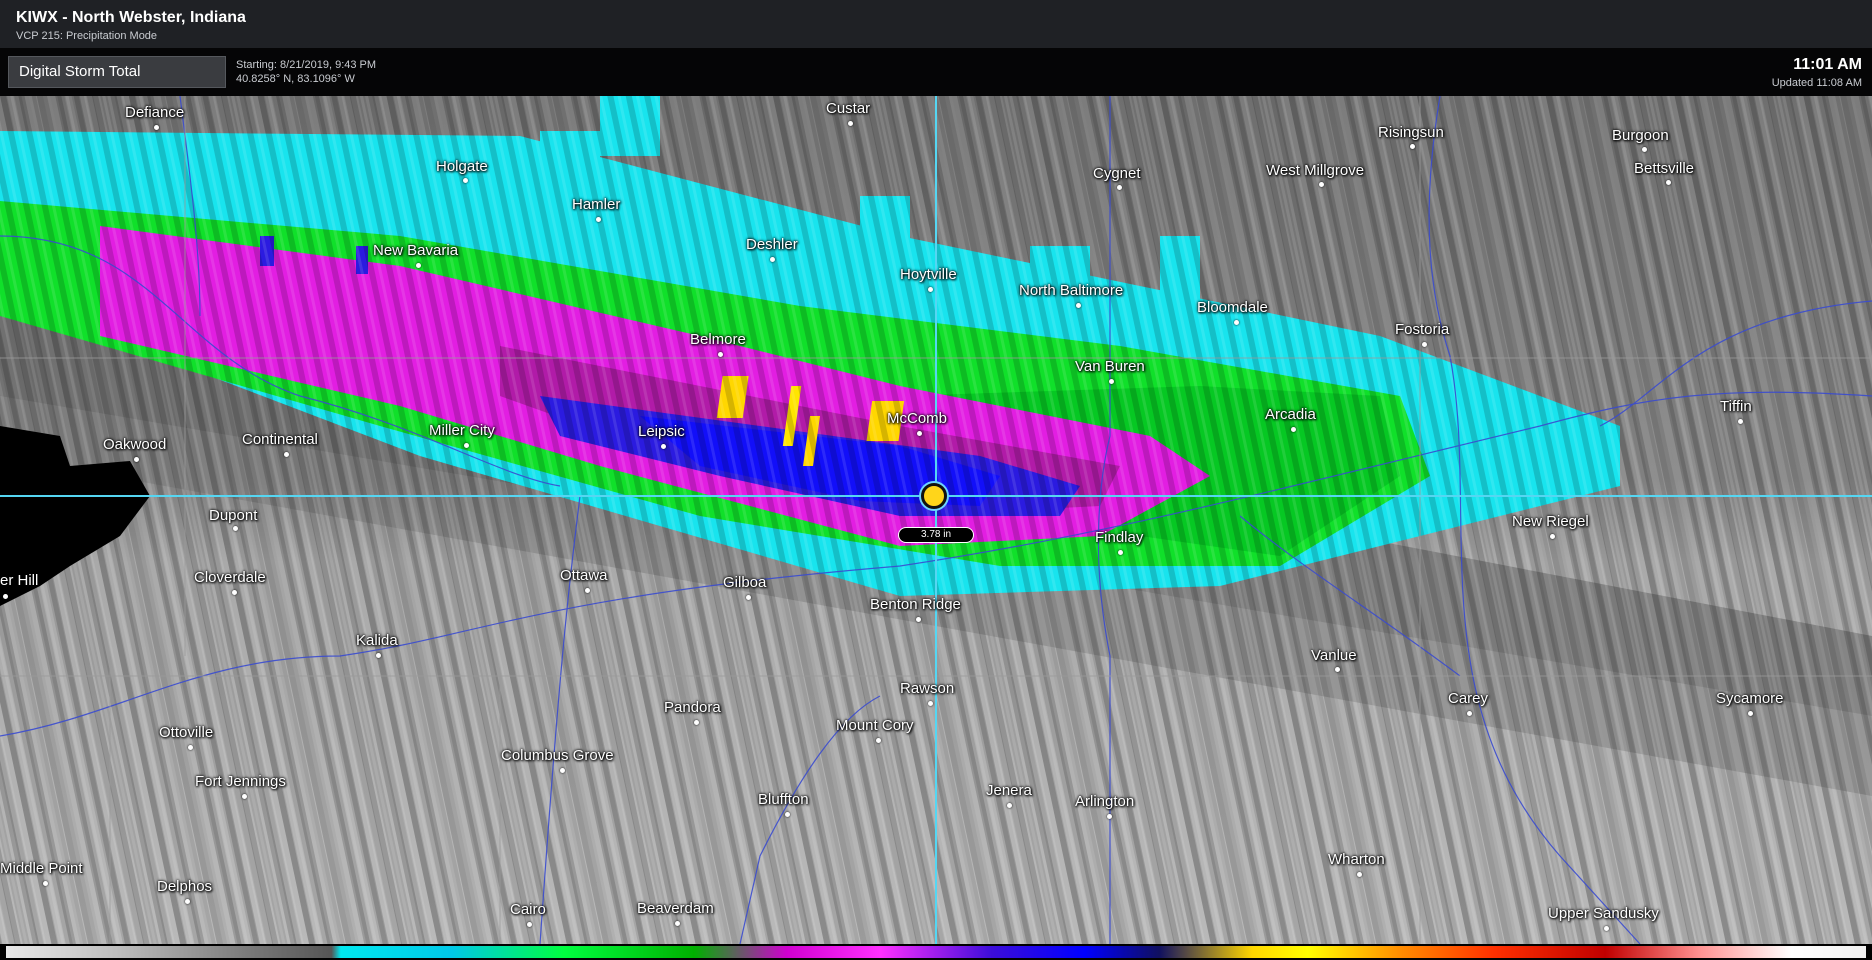 The height and width of the screenshot is (960, 1872). What do you see at coordinates (584, 575) in the screenshot?
I see `city-label: Ottawa` at bounding box center [584, 575].